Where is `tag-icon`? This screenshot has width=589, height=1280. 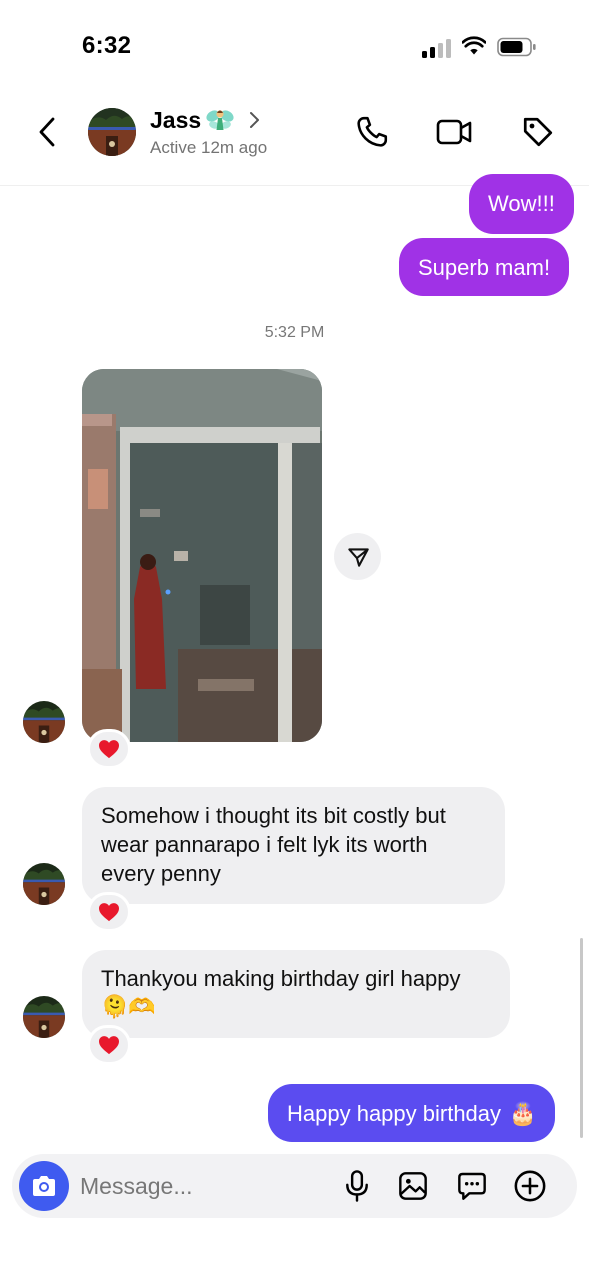
tag-icon is located at coordinates (538, 132).